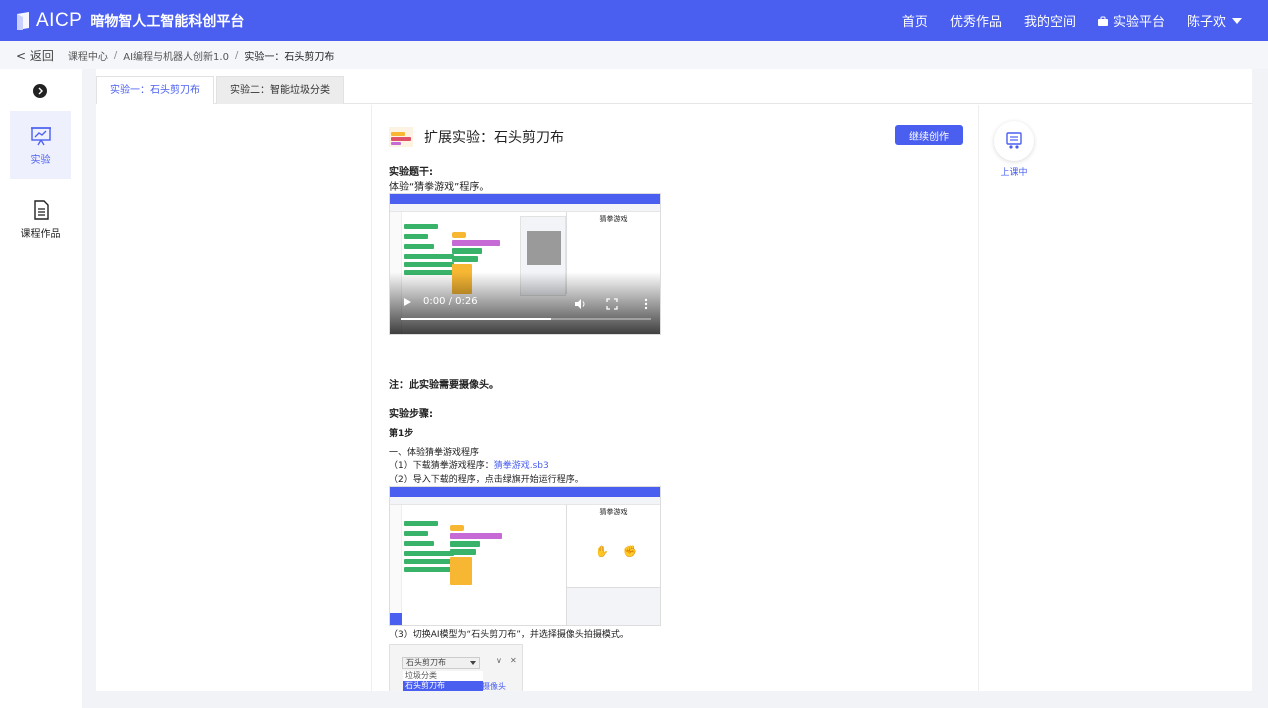  Describe the element at coordinates (486, 480) in the screenshot. I see `step-1-line-3: （2）导入下载的程序，点击绿旗开始运行程序。` at that location.